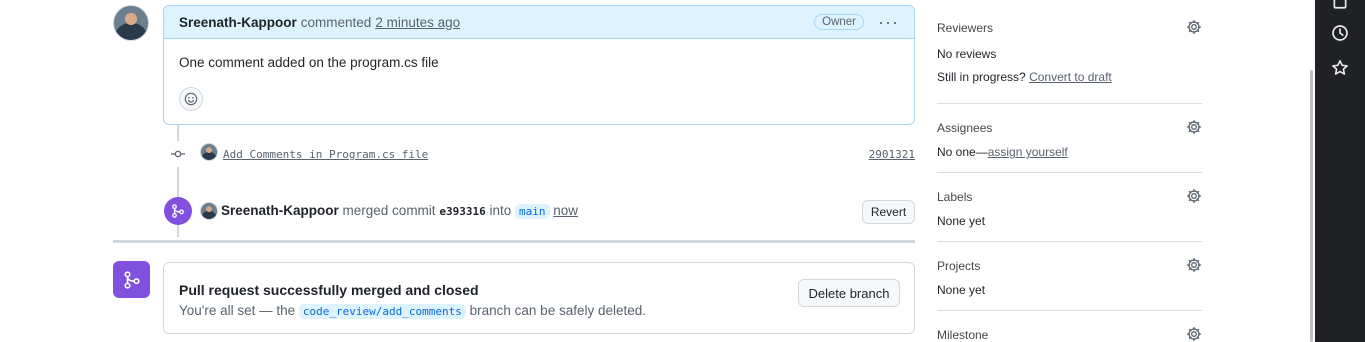  Describe the element at coordinates (849, 293) in the screenshot. I see `delete-branch-button: Delete branch` at that location.